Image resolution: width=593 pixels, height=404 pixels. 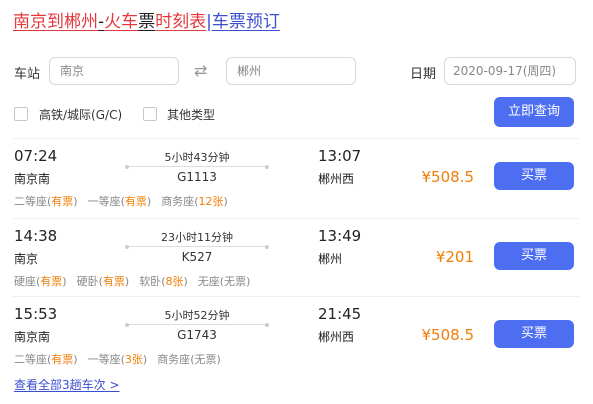 I want to click on date-label: 日期, so click(x=423, y=74).